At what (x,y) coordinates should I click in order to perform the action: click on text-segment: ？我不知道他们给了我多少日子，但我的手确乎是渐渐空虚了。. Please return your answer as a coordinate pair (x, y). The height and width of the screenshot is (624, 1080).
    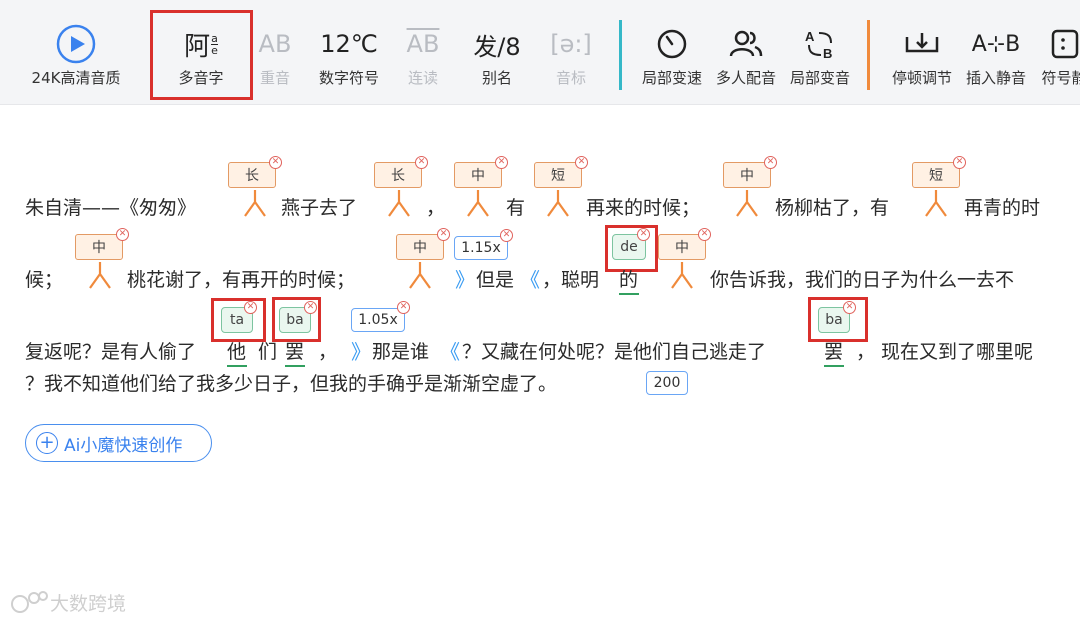
    Looking at the image, I should click on (291, 384).